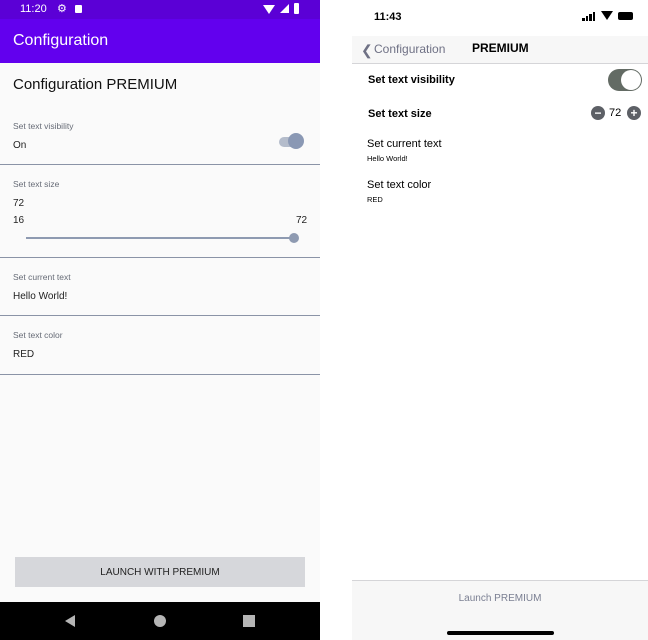 The width and height of the screenshot is (648, 640). I want to click on nav-title: PREMIUM, so click(500, 48).